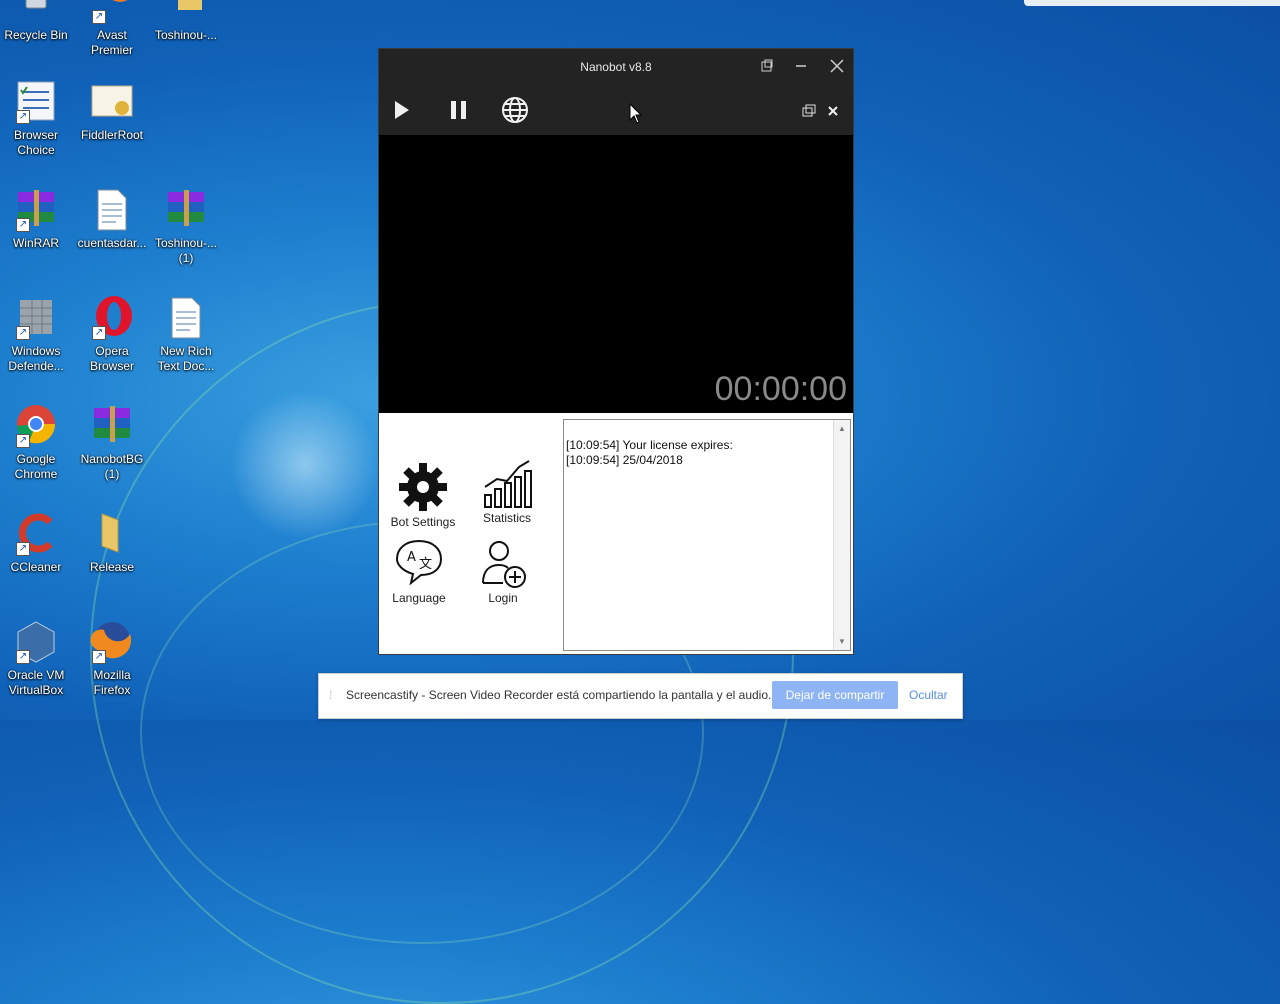 The width and height of the screenshot is (1280, 1004). What do you see at coordinates (112, 210) in the screenshot?
I see `document-icon` at bounding box center [112, 210].